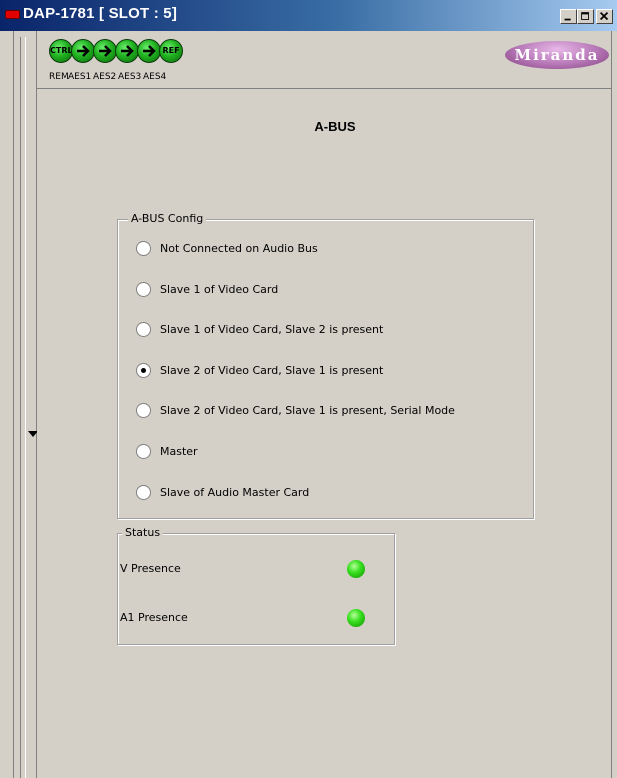 This screenshot has width=617, height=778. Describe the element at coordinates (154, 617) in the screenshot. I see `status-label-a1-presence: A1 Presence` at that location.